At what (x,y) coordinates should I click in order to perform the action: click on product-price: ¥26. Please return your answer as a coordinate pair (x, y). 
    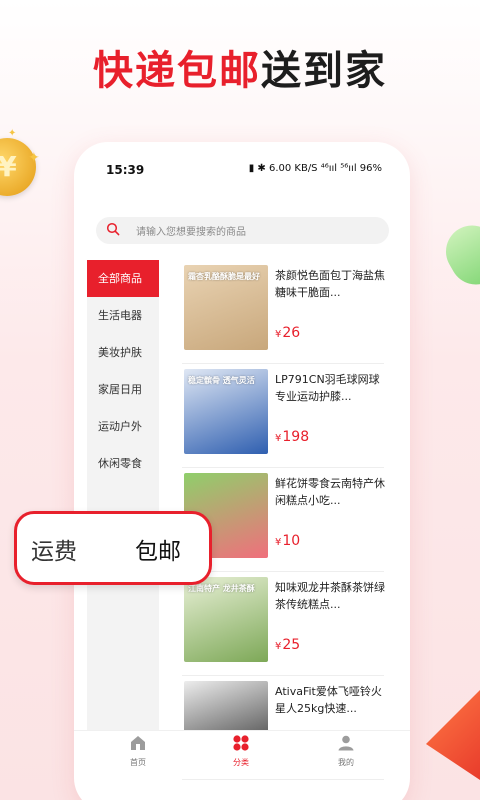
    Looking at the image, I should click on (287, 333).